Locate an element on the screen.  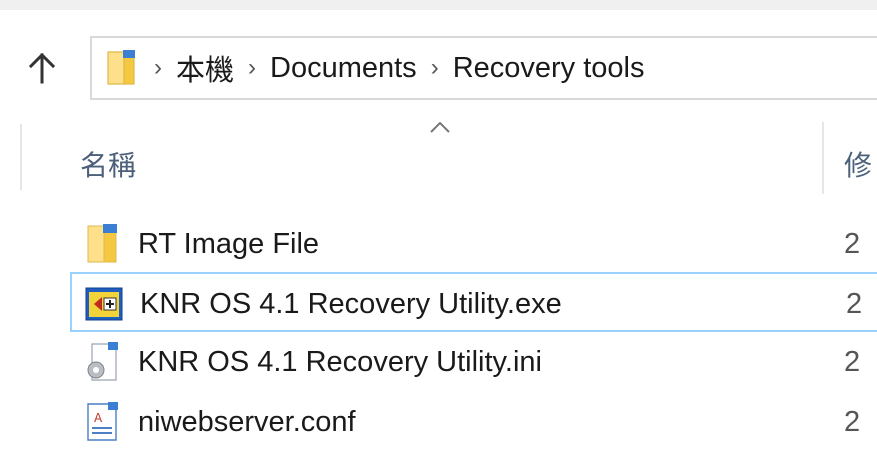
config-settings-icon is located at coordinates (102, 361).